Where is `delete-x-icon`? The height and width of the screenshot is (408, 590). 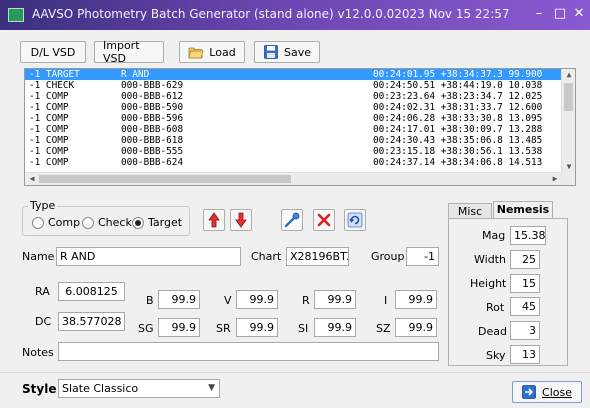
delete-x-icon is located at coordinates (324, 220).